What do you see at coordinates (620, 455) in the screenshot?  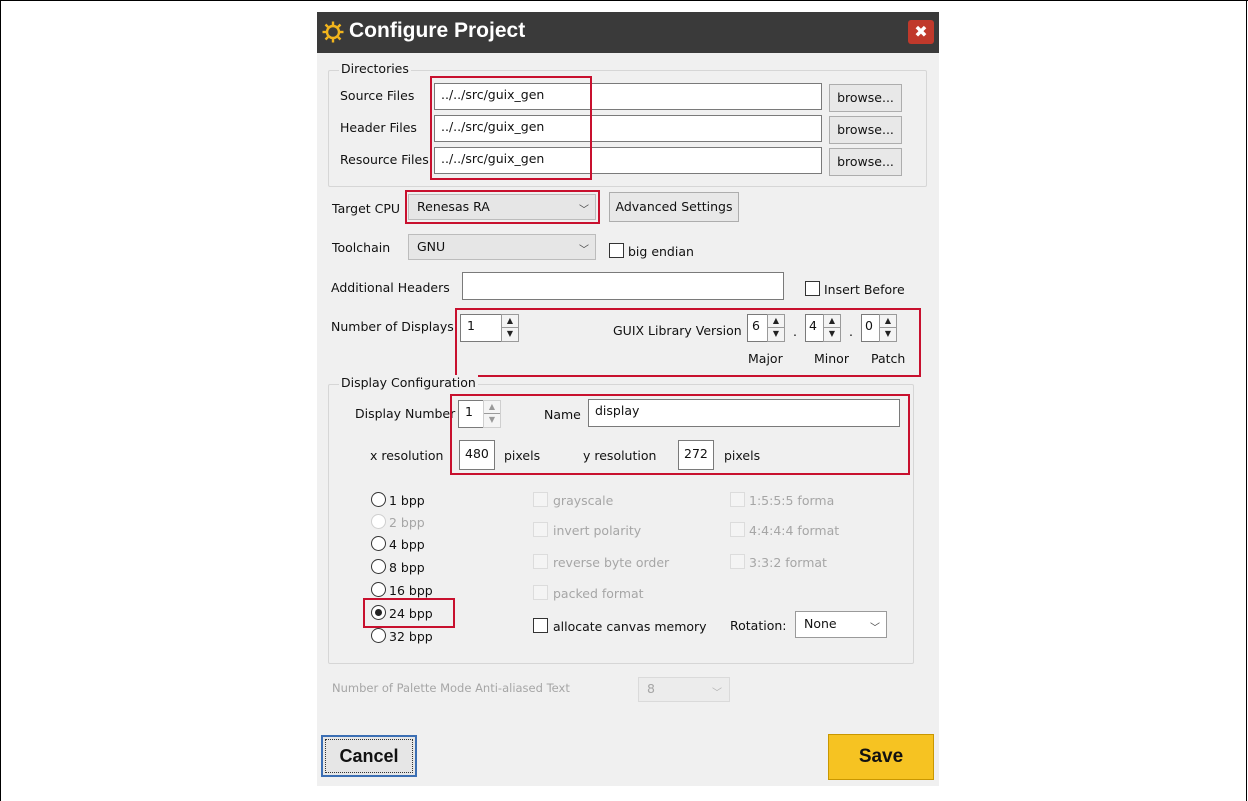 I see `y-resolution-label: y resolution` at bounding box center [620, 455].